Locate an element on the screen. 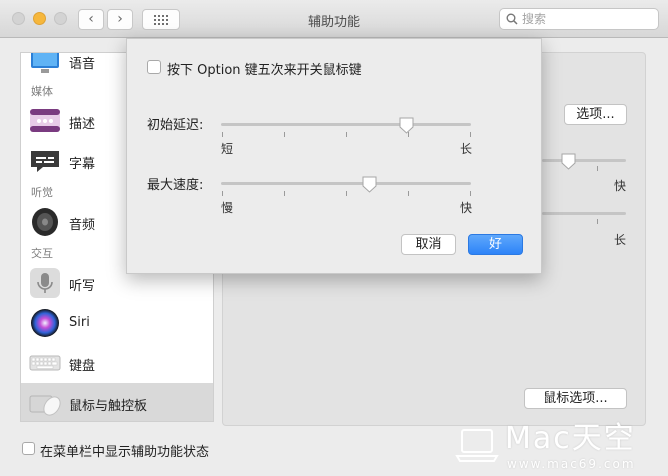 The height and width of the screenshot is (476, 668). laptop-logo is located at coordinates (477, 445).